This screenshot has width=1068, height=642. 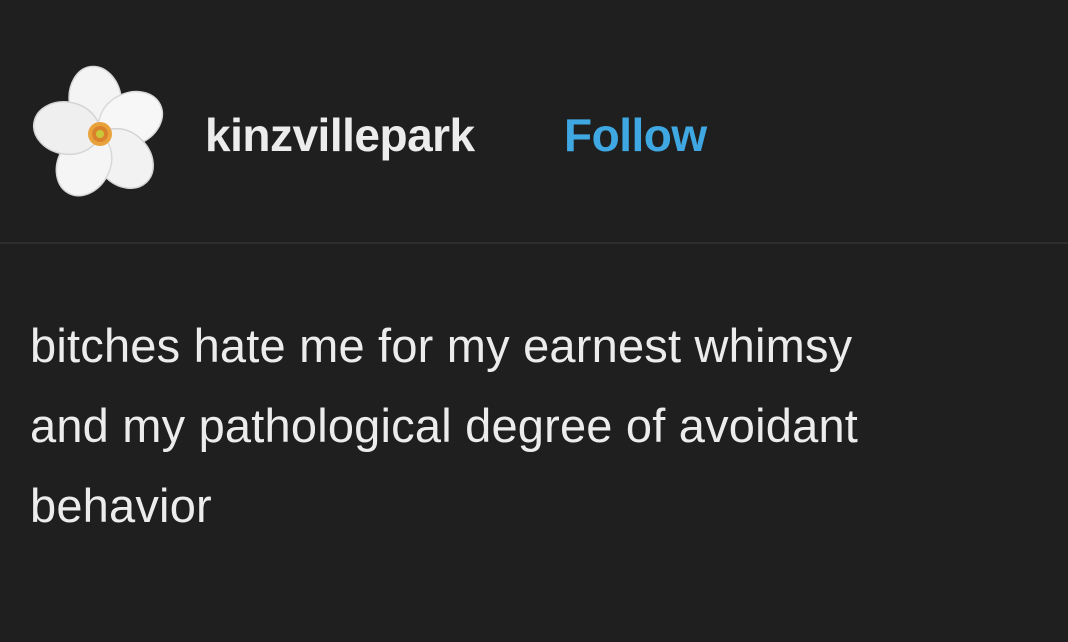 What do you see at coordinates (534, 243) in the screenshot?
I see `header-divider` at bounding box center [534, 243].